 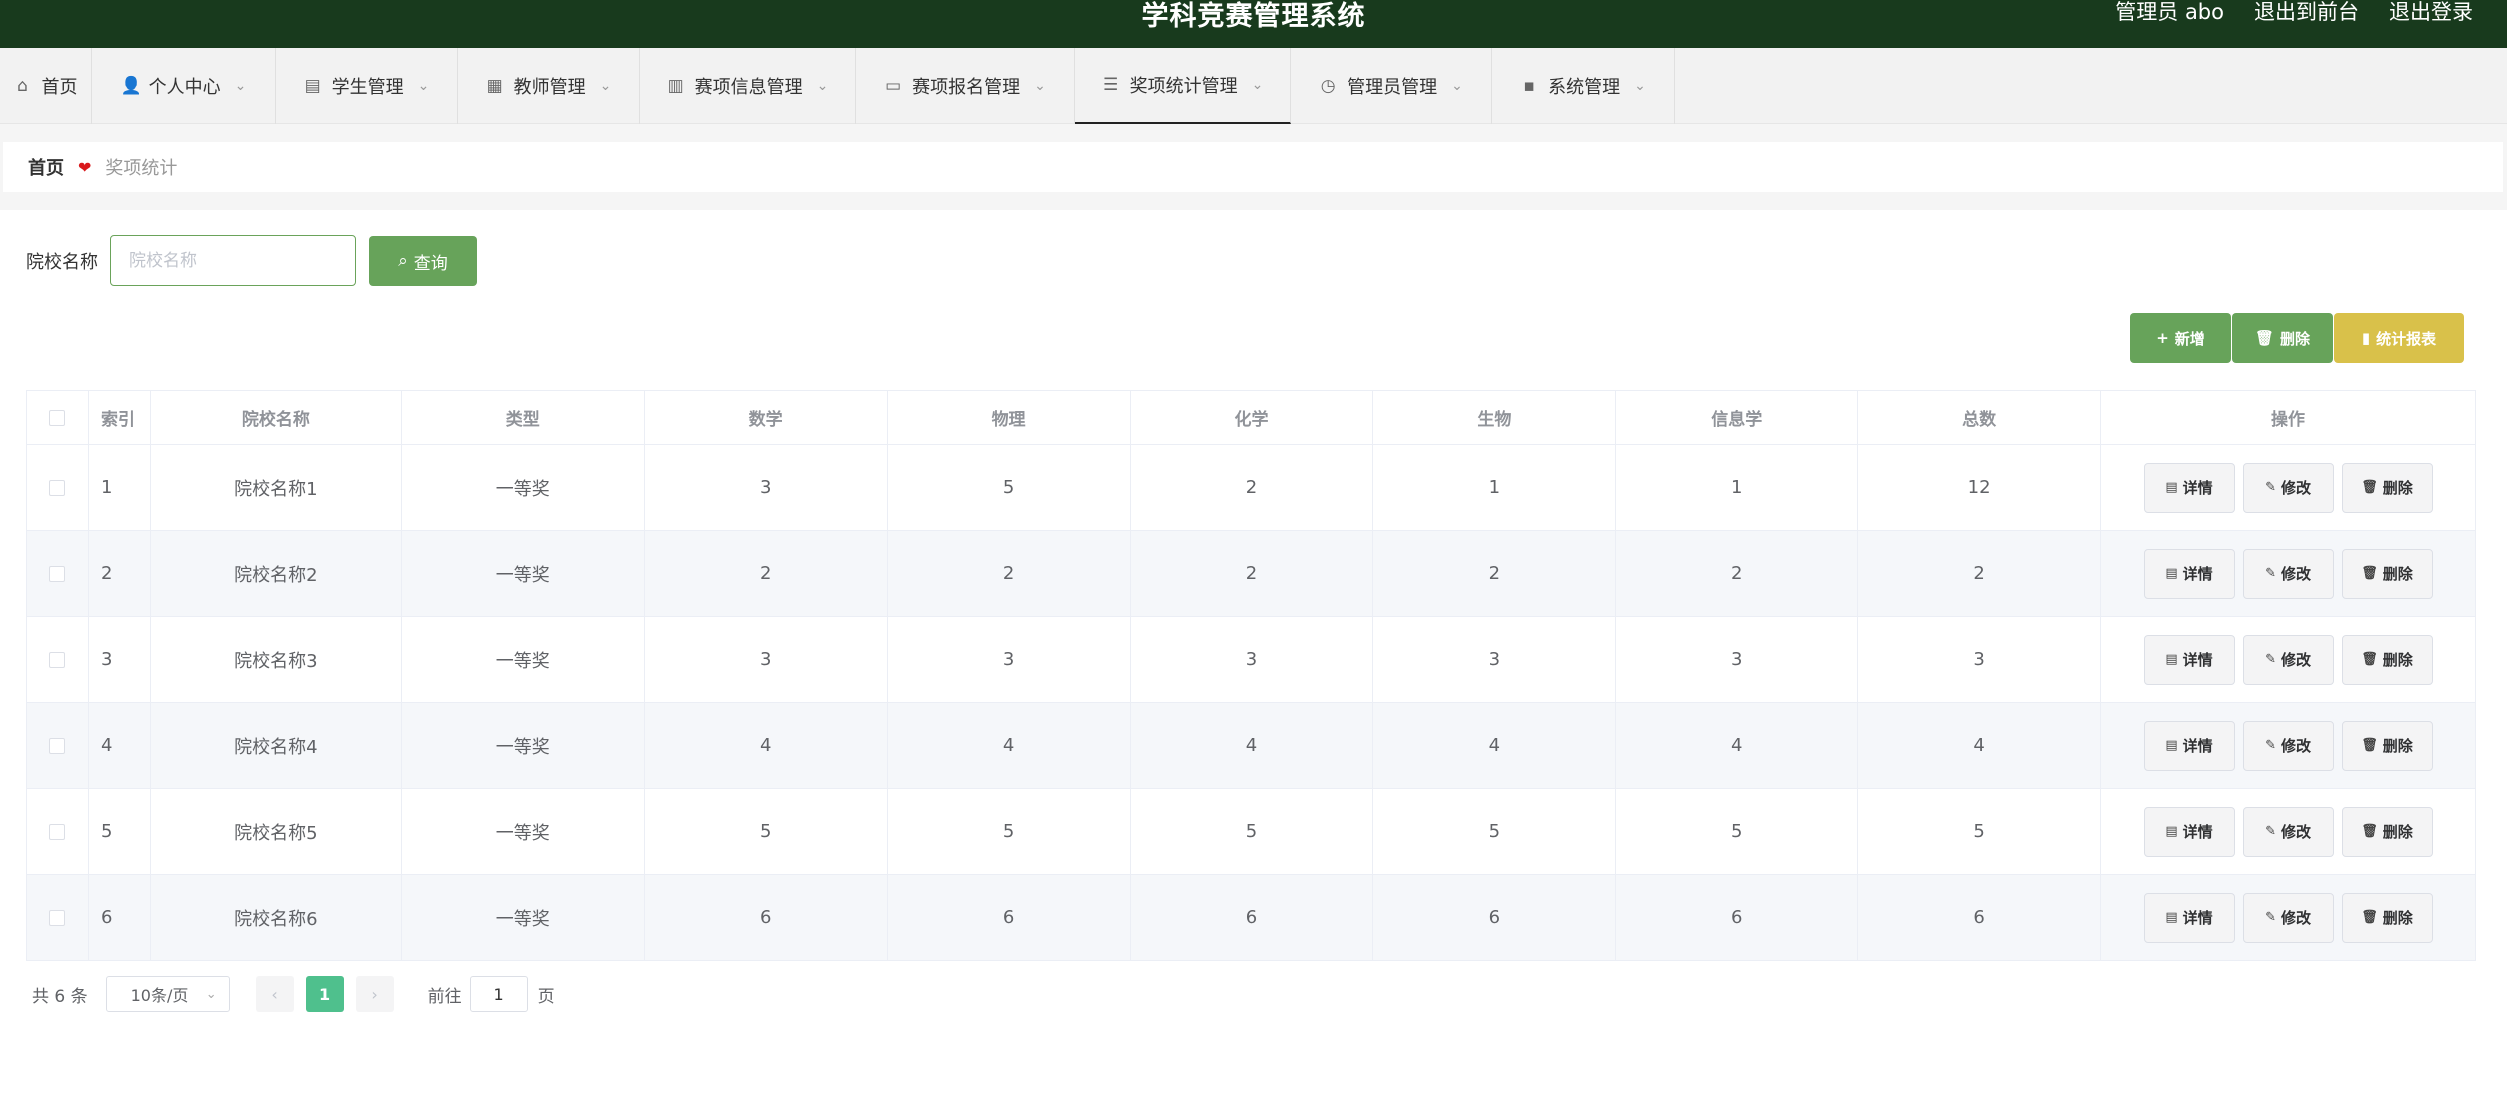 What do you see at coordinates (498, 994) in the screenshot?
I see `goto-page-input` at bounding box center [498, 994].